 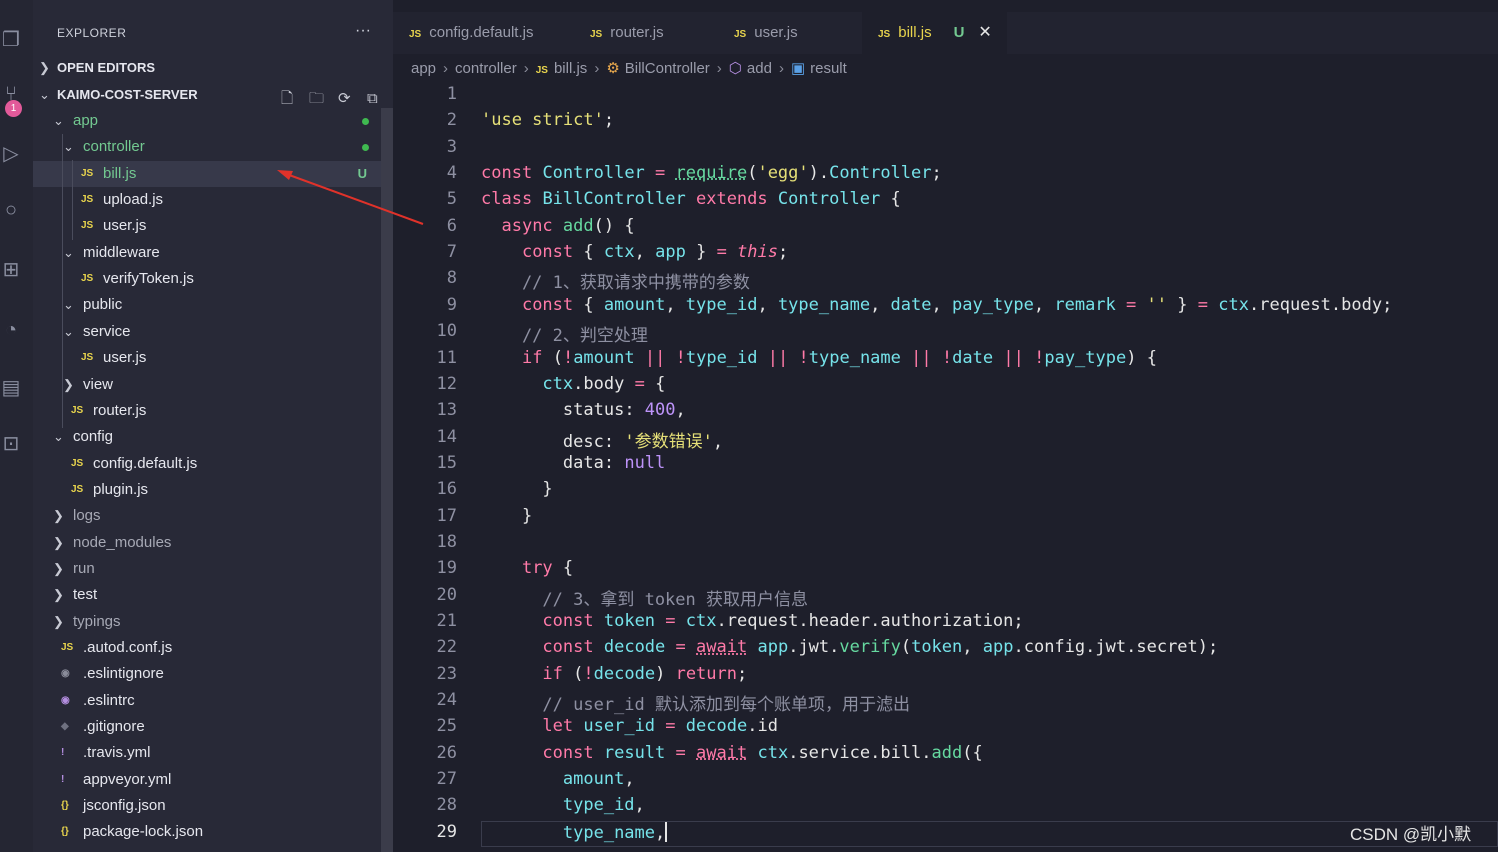 What do you see at coordinates (446, 726) in the screenshot?
I see `line-number: 25` at bounding box center [446, 726].